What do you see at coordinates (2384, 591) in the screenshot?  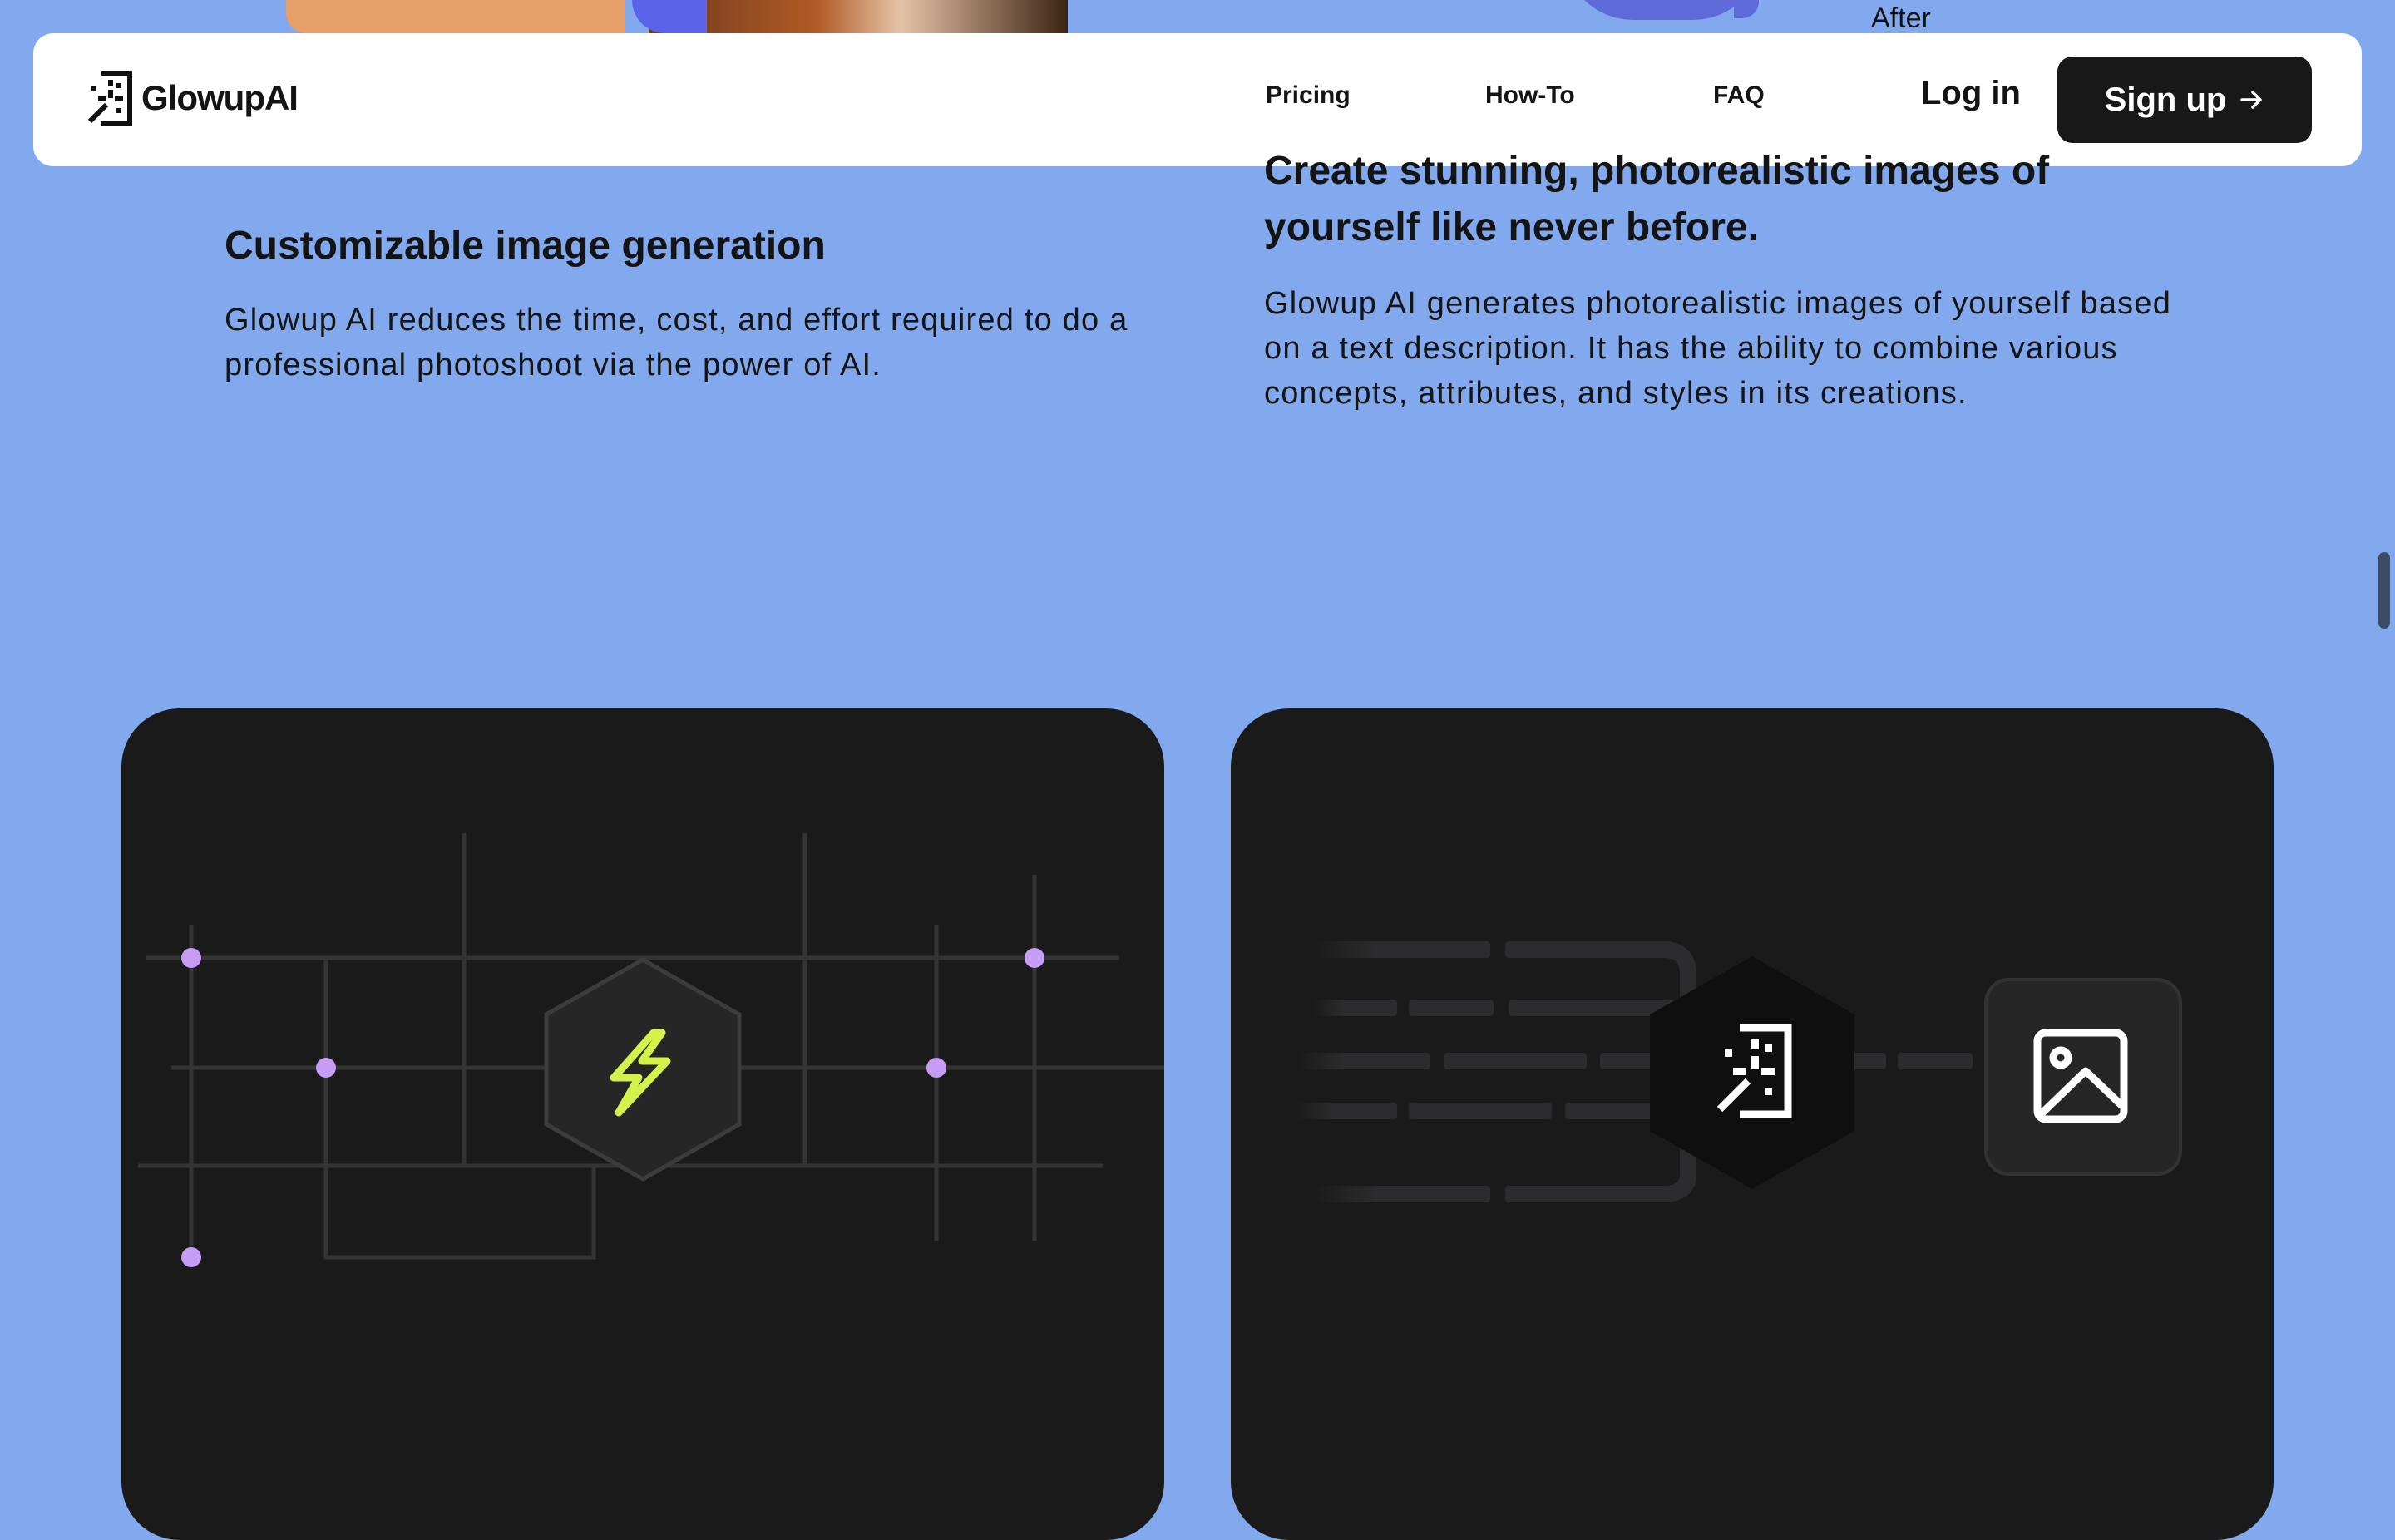 I see `scrollbar-thumb` at bounding box center [2384, 591].